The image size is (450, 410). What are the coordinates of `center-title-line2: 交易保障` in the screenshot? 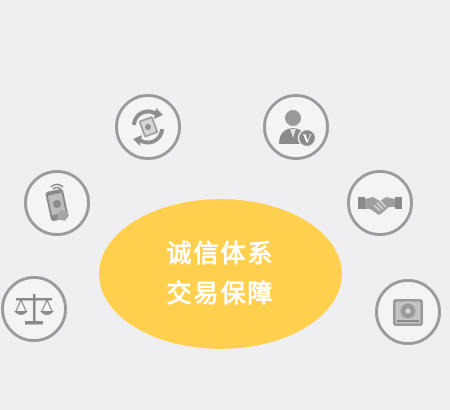 It's located at (220, 293).